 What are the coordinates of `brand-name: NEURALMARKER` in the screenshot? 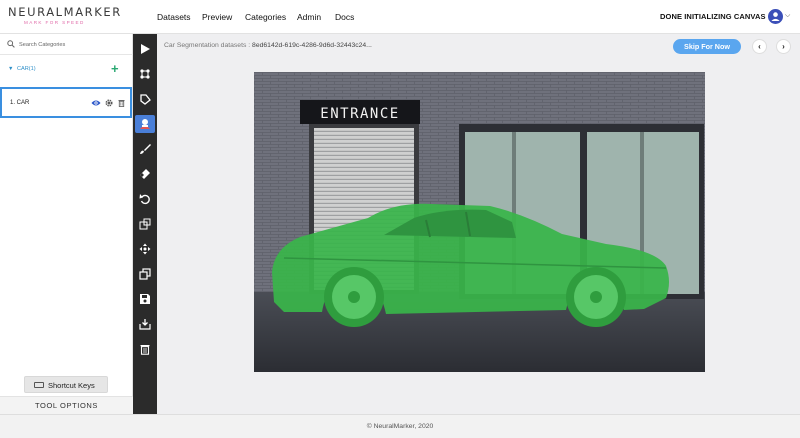 It's located at (65, 12).